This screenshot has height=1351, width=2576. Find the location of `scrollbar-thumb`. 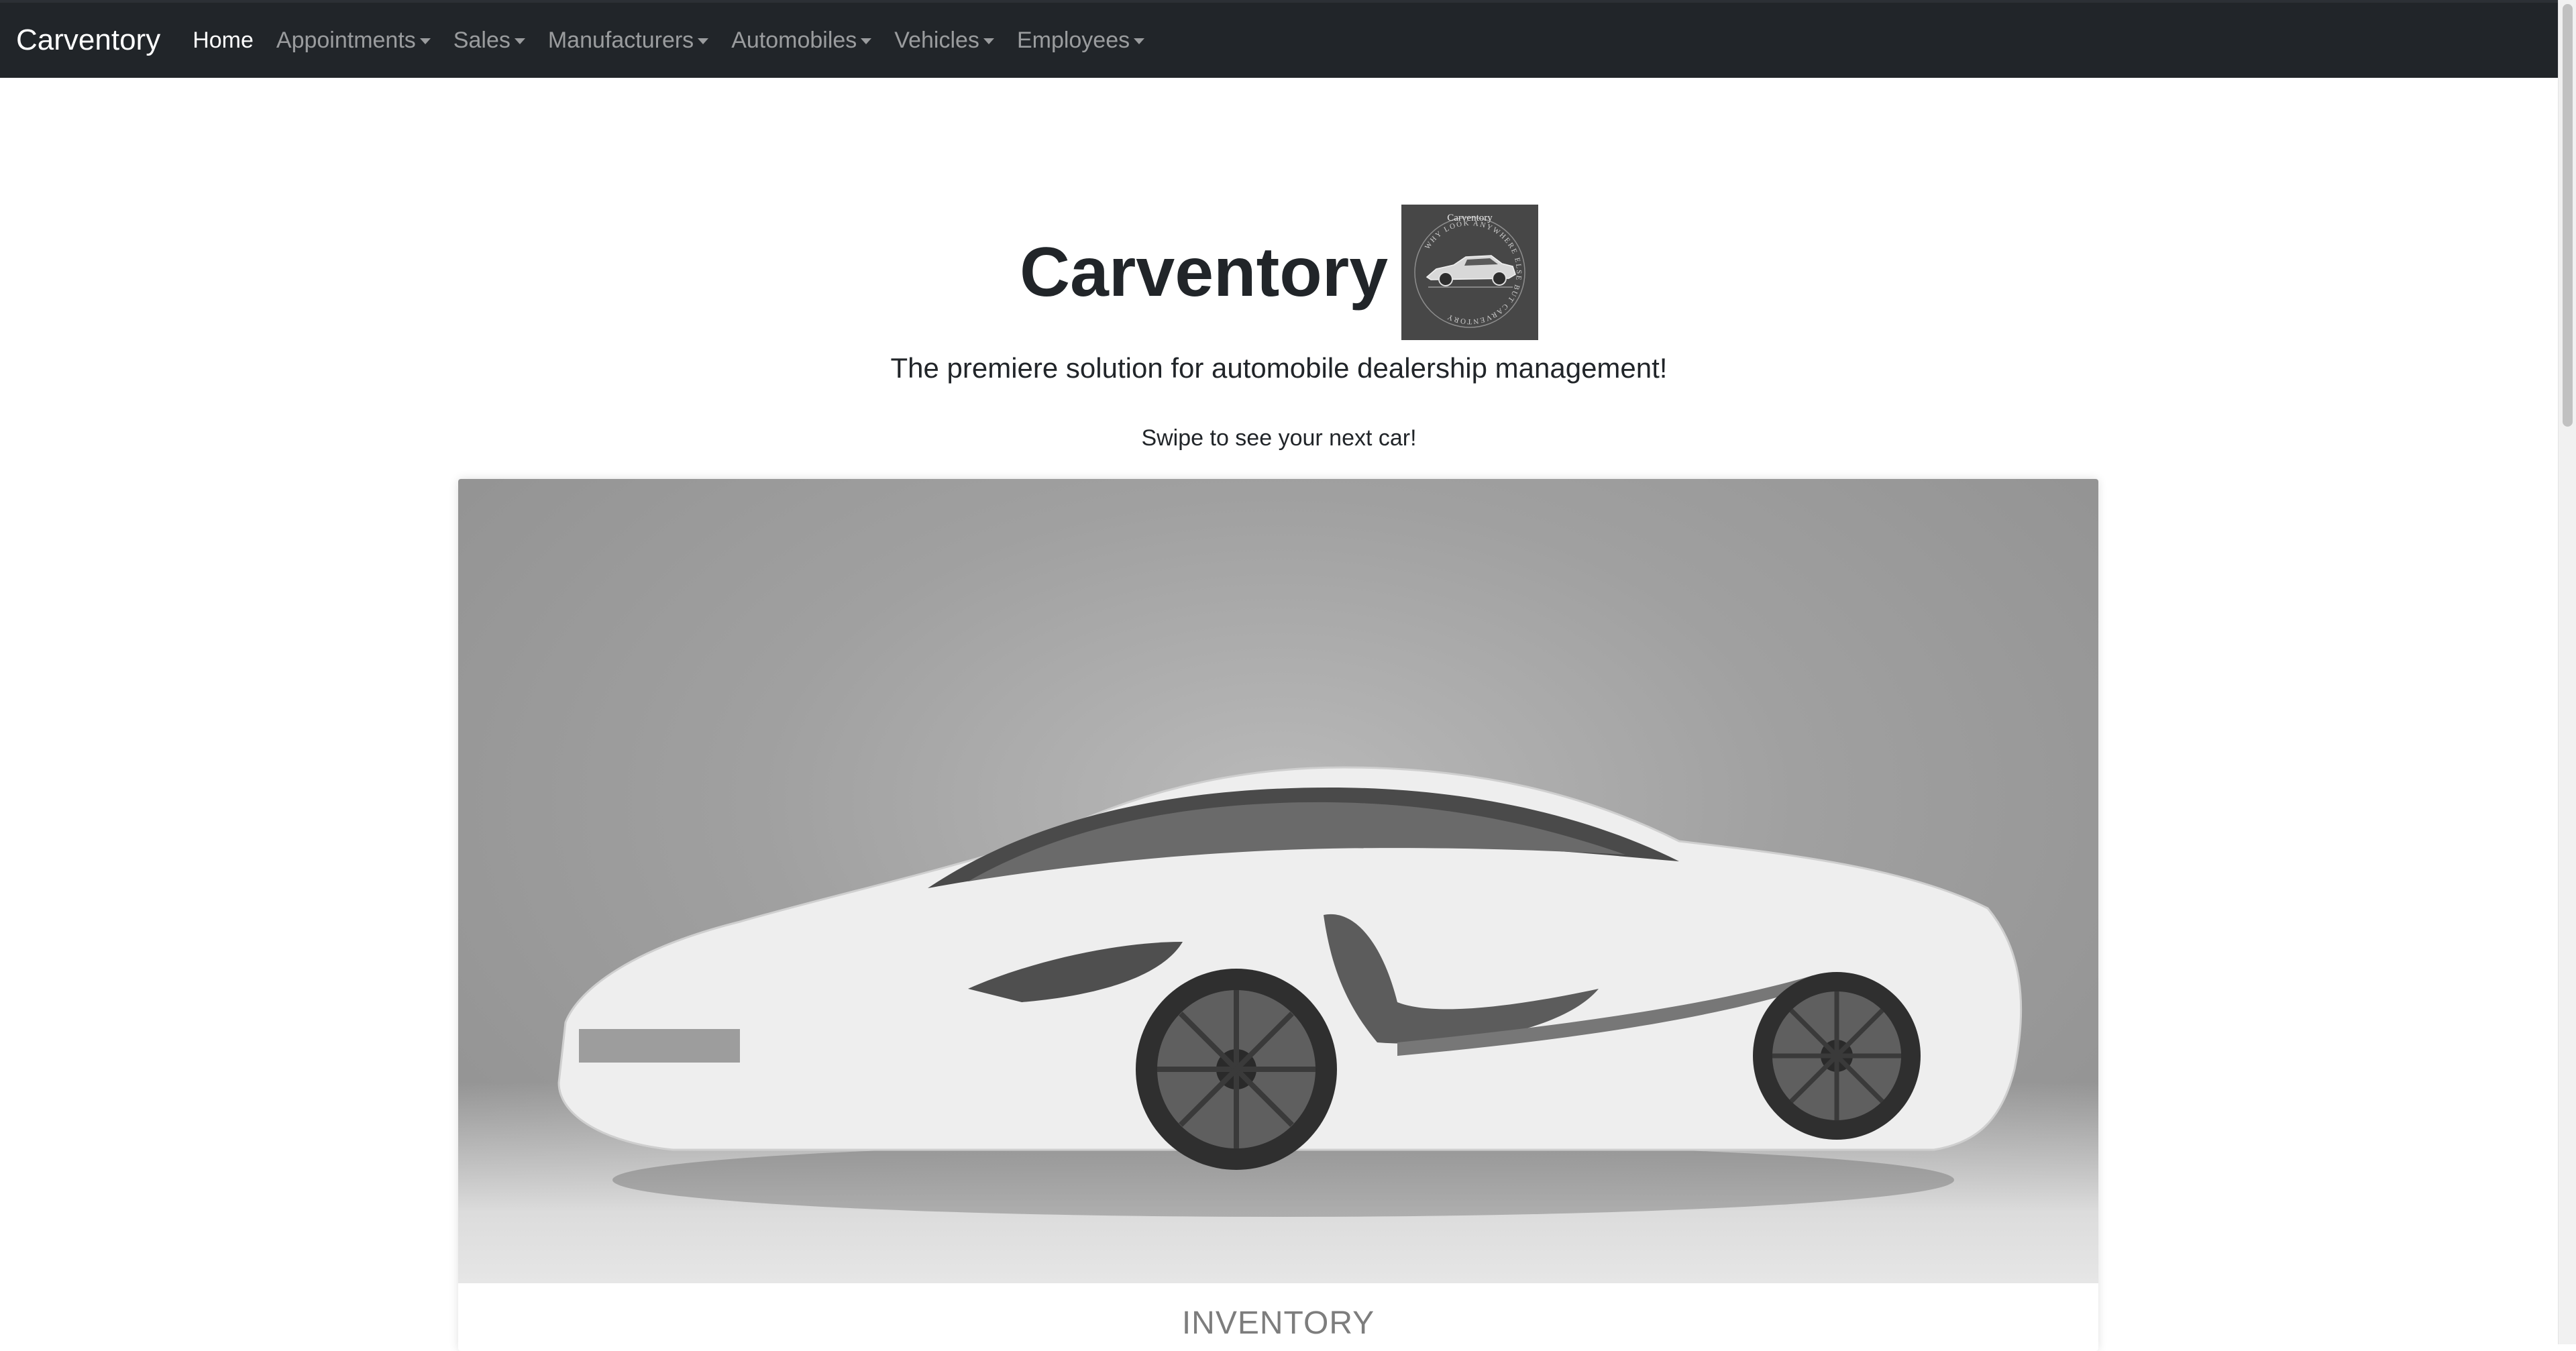

scrollbar-thumb is located at coordinates (2568, 215).